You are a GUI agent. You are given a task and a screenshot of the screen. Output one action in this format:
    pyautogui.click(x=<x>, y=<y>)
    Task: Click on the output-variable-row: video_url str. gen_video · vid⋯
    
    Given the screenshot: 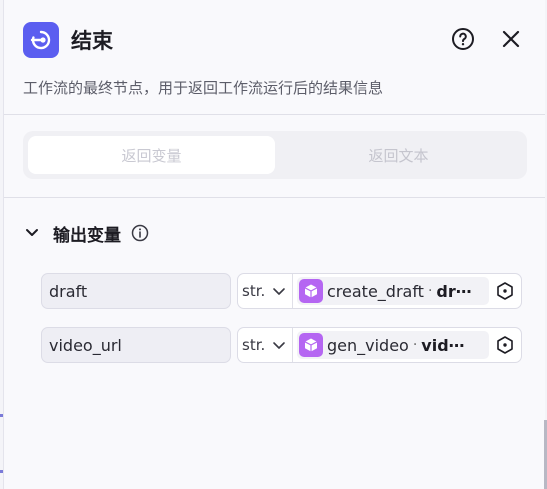 What is the action you would take?
    pyautogui.click(x=281, y=345)
    